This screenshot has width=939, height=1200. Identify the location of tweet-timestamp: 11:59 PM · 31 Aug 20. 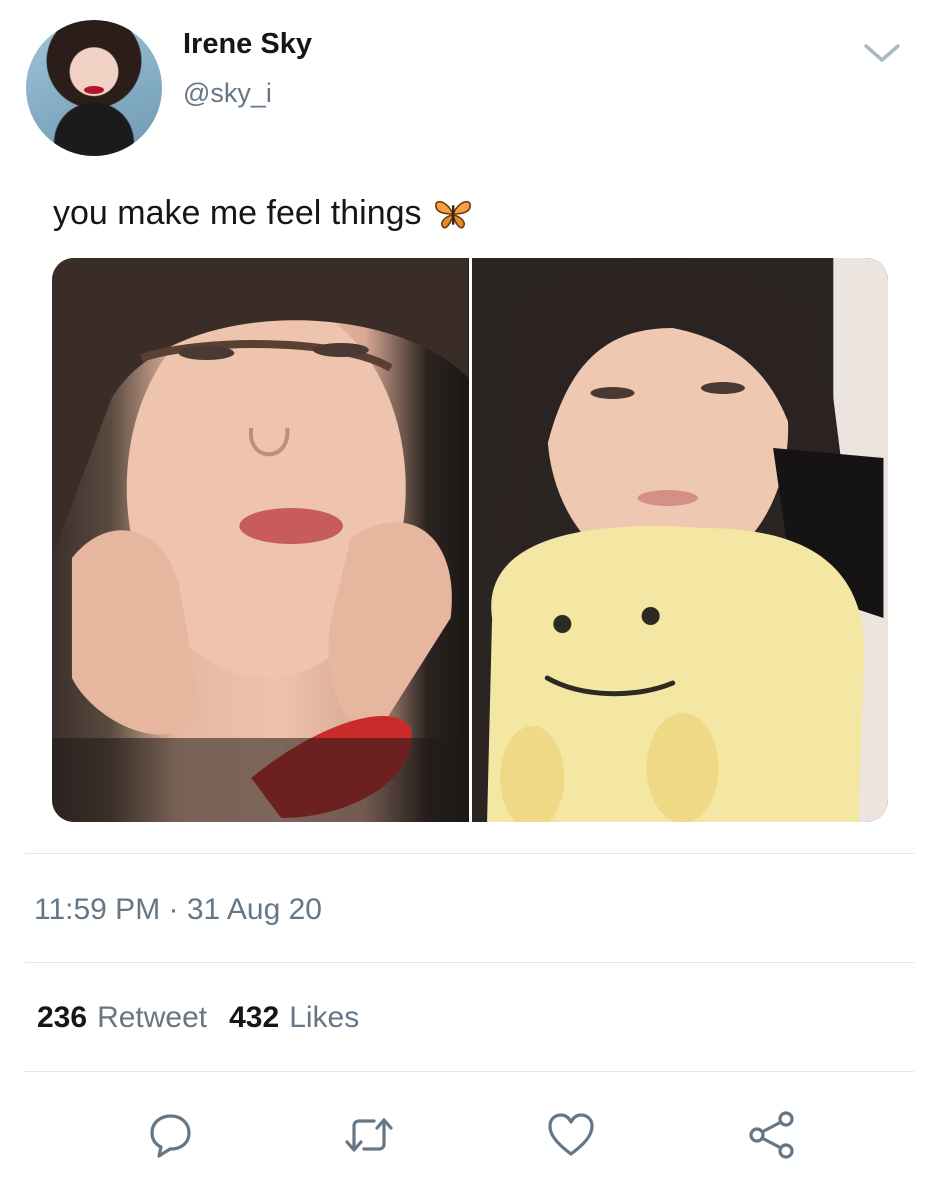
(178, 910).